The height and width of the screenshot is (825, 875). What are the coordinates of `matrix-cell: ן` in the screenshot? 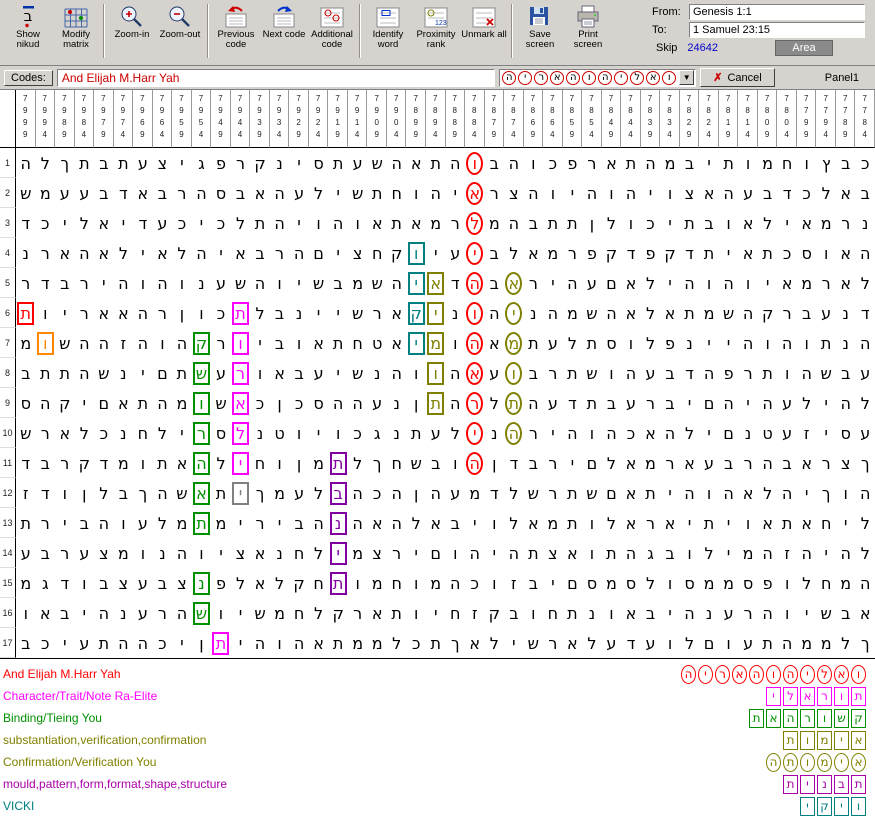 It's located at (416, 493).